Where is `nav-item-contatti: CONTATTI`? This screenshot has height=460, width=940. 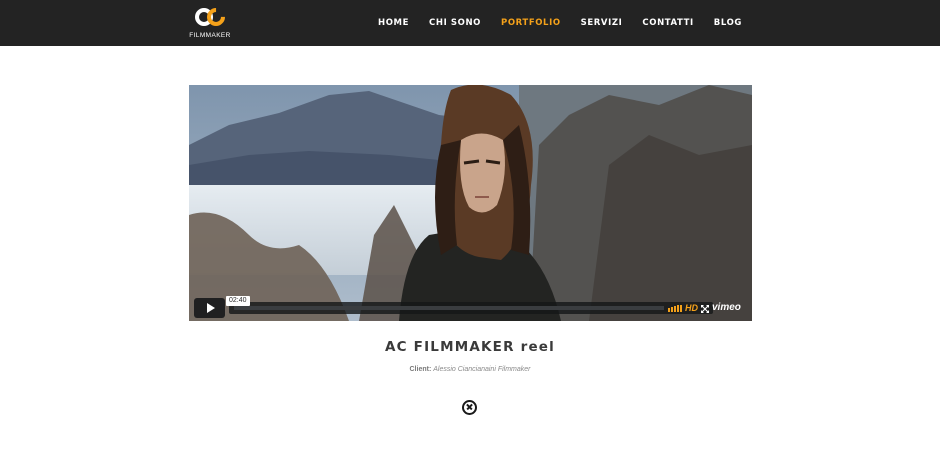 nav-item-contatti: CONTATTI is located at coordinates (667, 23).